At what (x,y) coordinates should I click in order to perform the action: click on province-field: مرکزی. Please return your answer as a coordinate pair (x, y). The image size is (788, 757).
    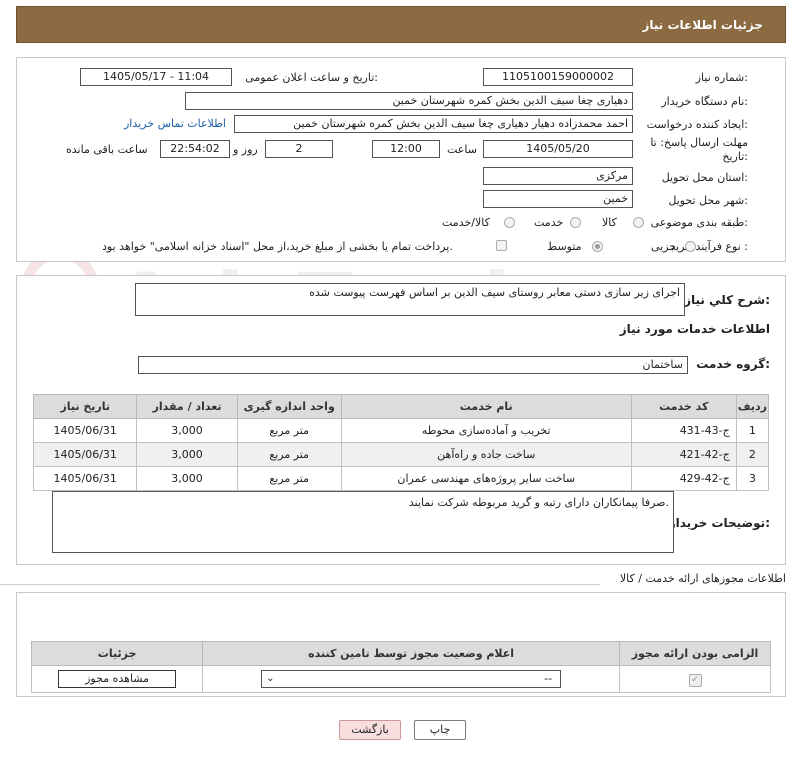
    Looking at the image, I should click on (558, 176).